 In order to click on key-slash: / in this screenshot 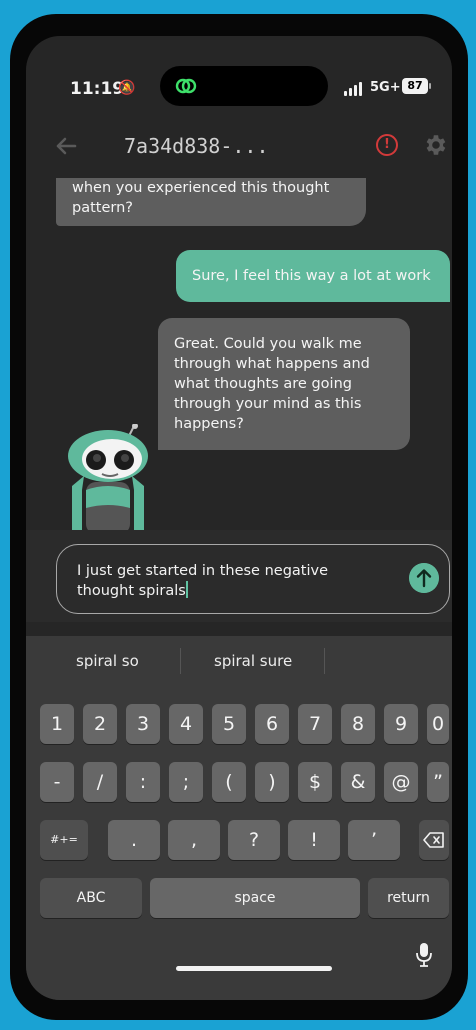, I will do `click(100, 782)`.